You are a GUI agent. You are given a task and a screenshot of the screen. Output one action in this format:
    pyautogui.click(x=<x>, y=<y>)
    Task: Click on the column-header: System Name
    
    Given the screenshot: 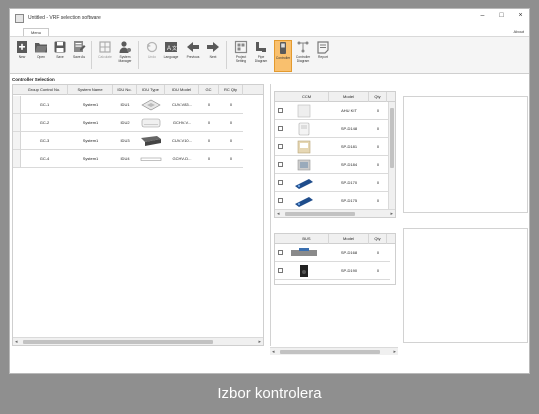 What is the action you would take?
    pyautogui.click(x=90, y=90)
    